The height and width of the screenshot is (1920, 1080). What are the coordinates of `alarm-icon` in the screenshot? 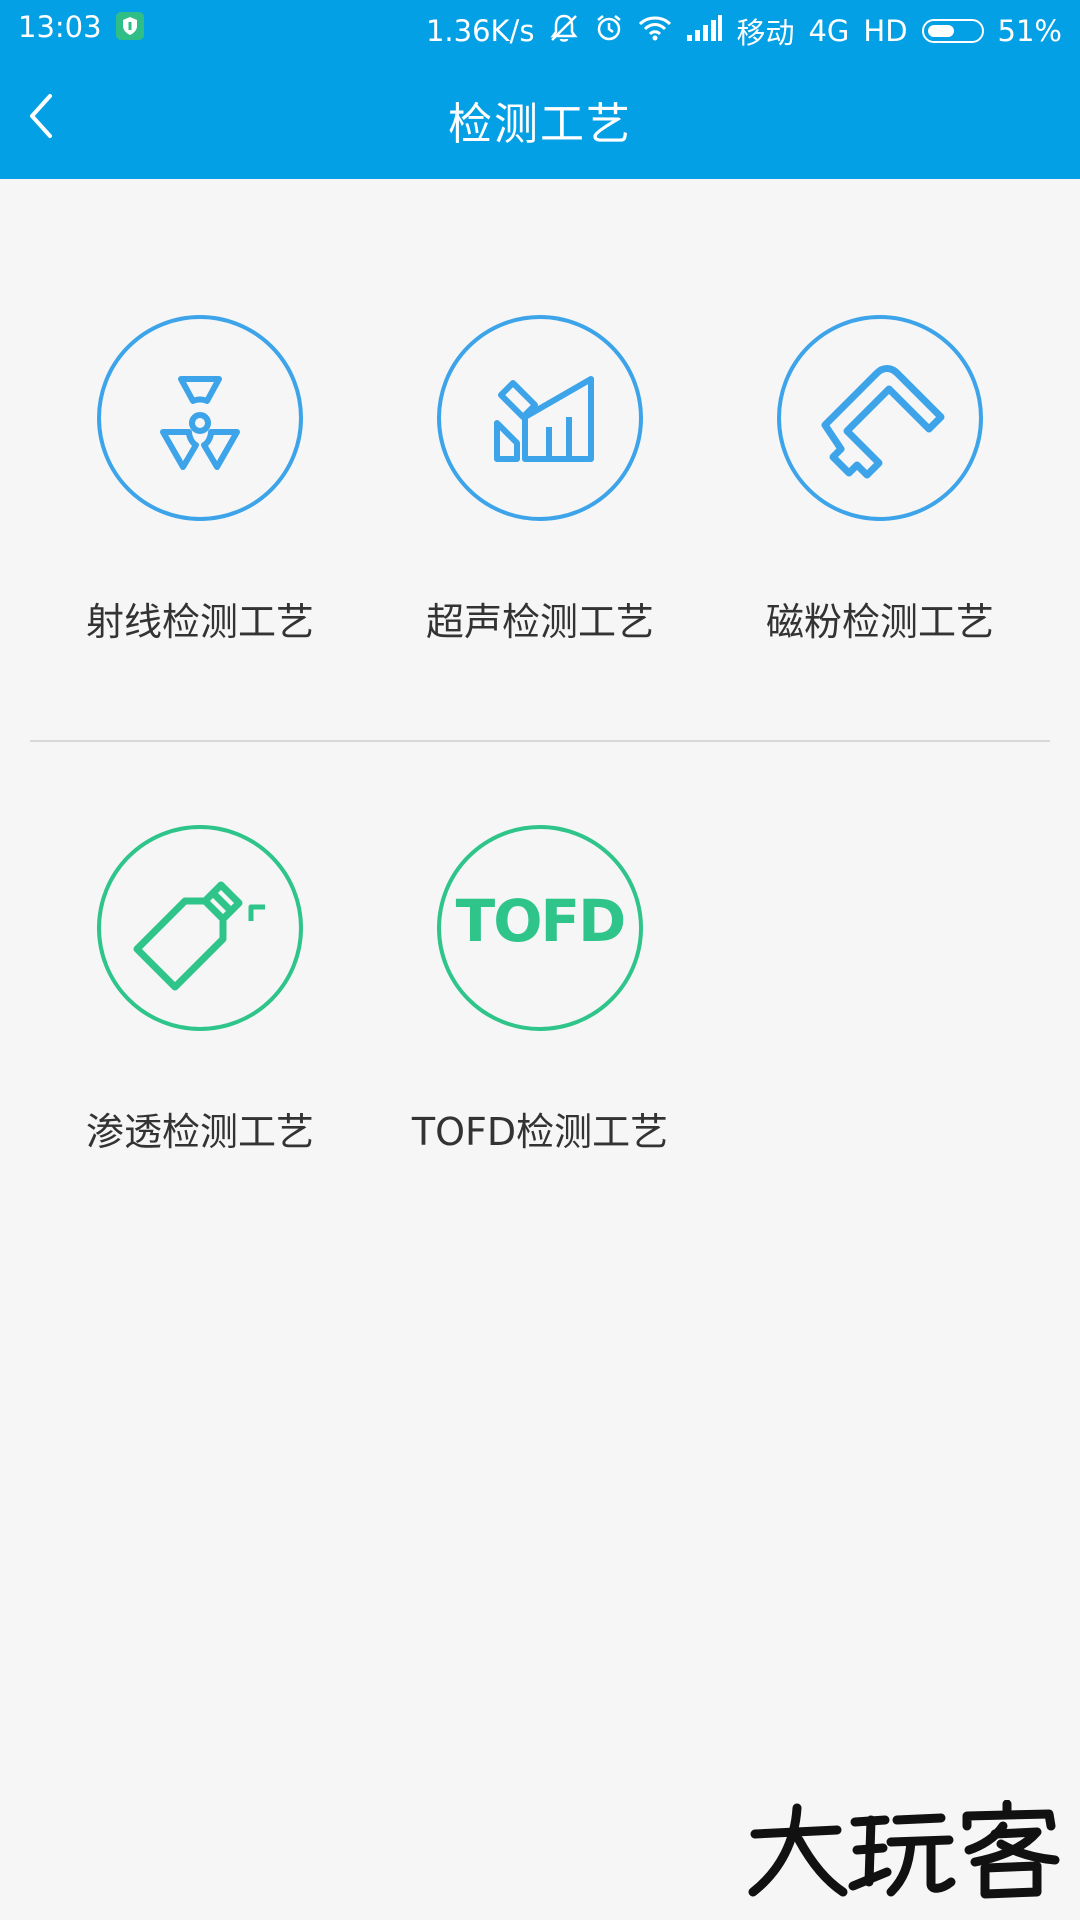 It's located at (609, 31).